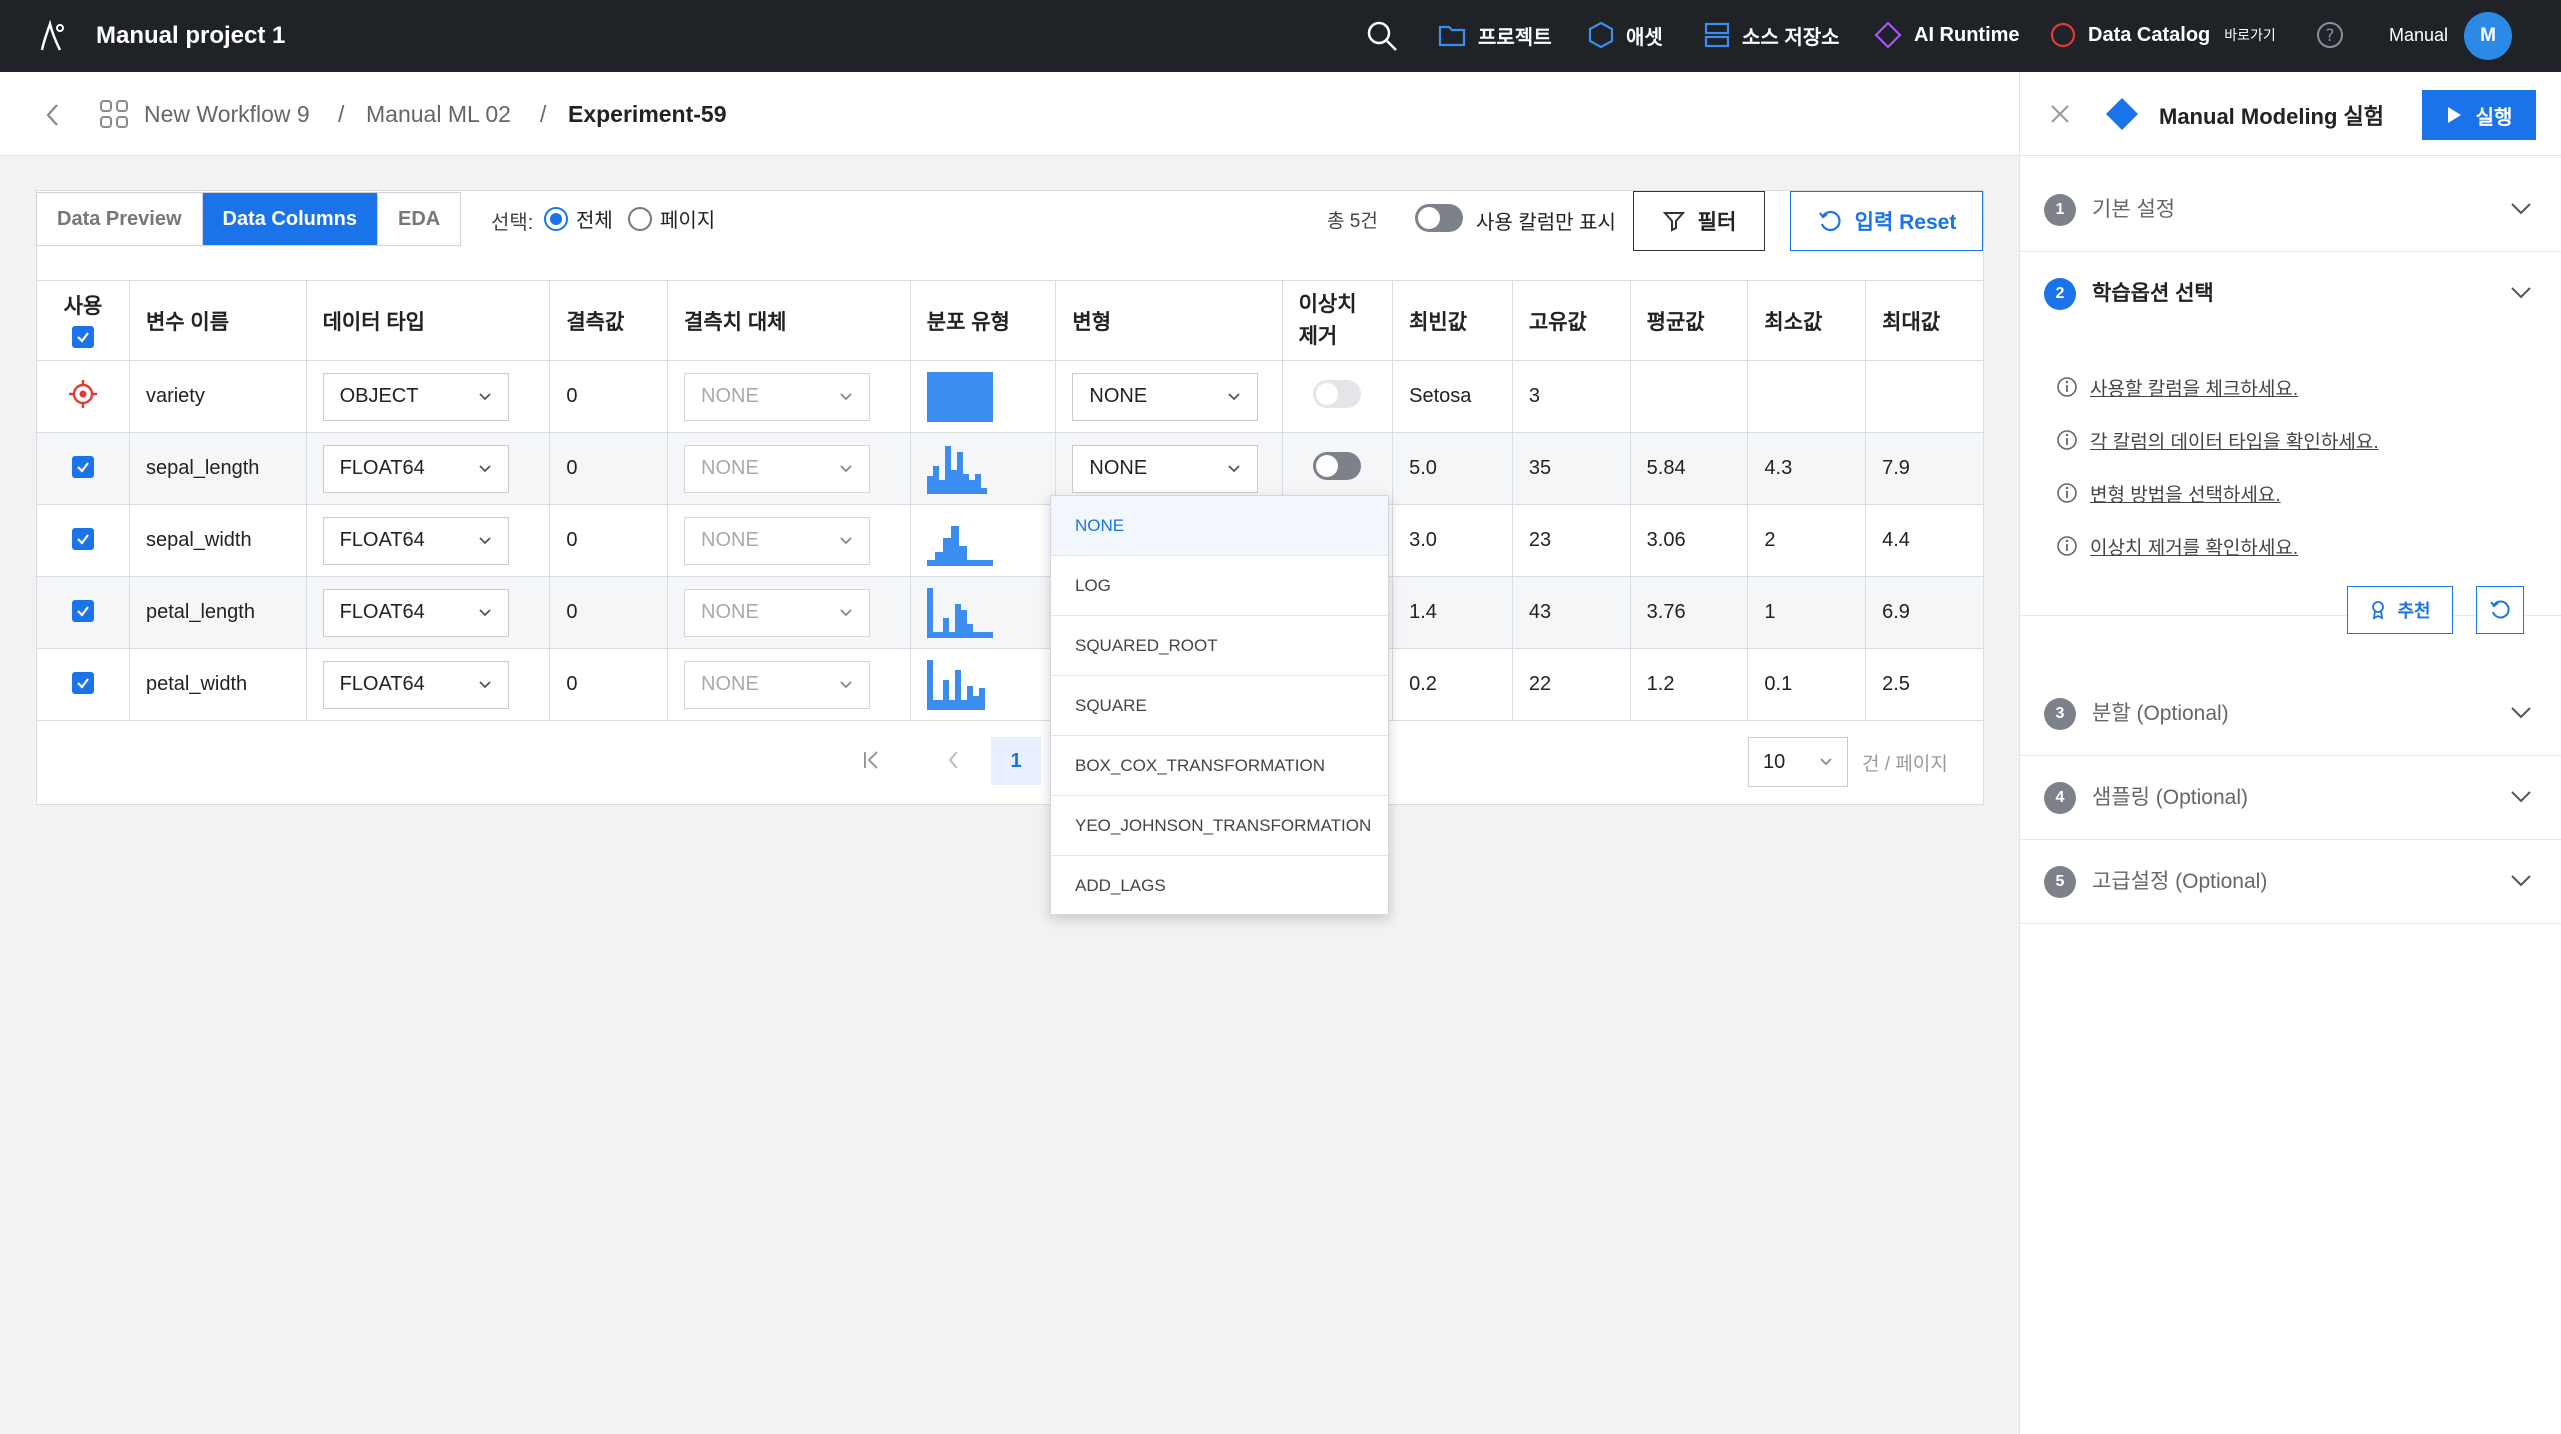  What do you see at coordinates (83, 306) in the screenshot?
I see `header-use-label: 사용` at bounding box center [83, 306].